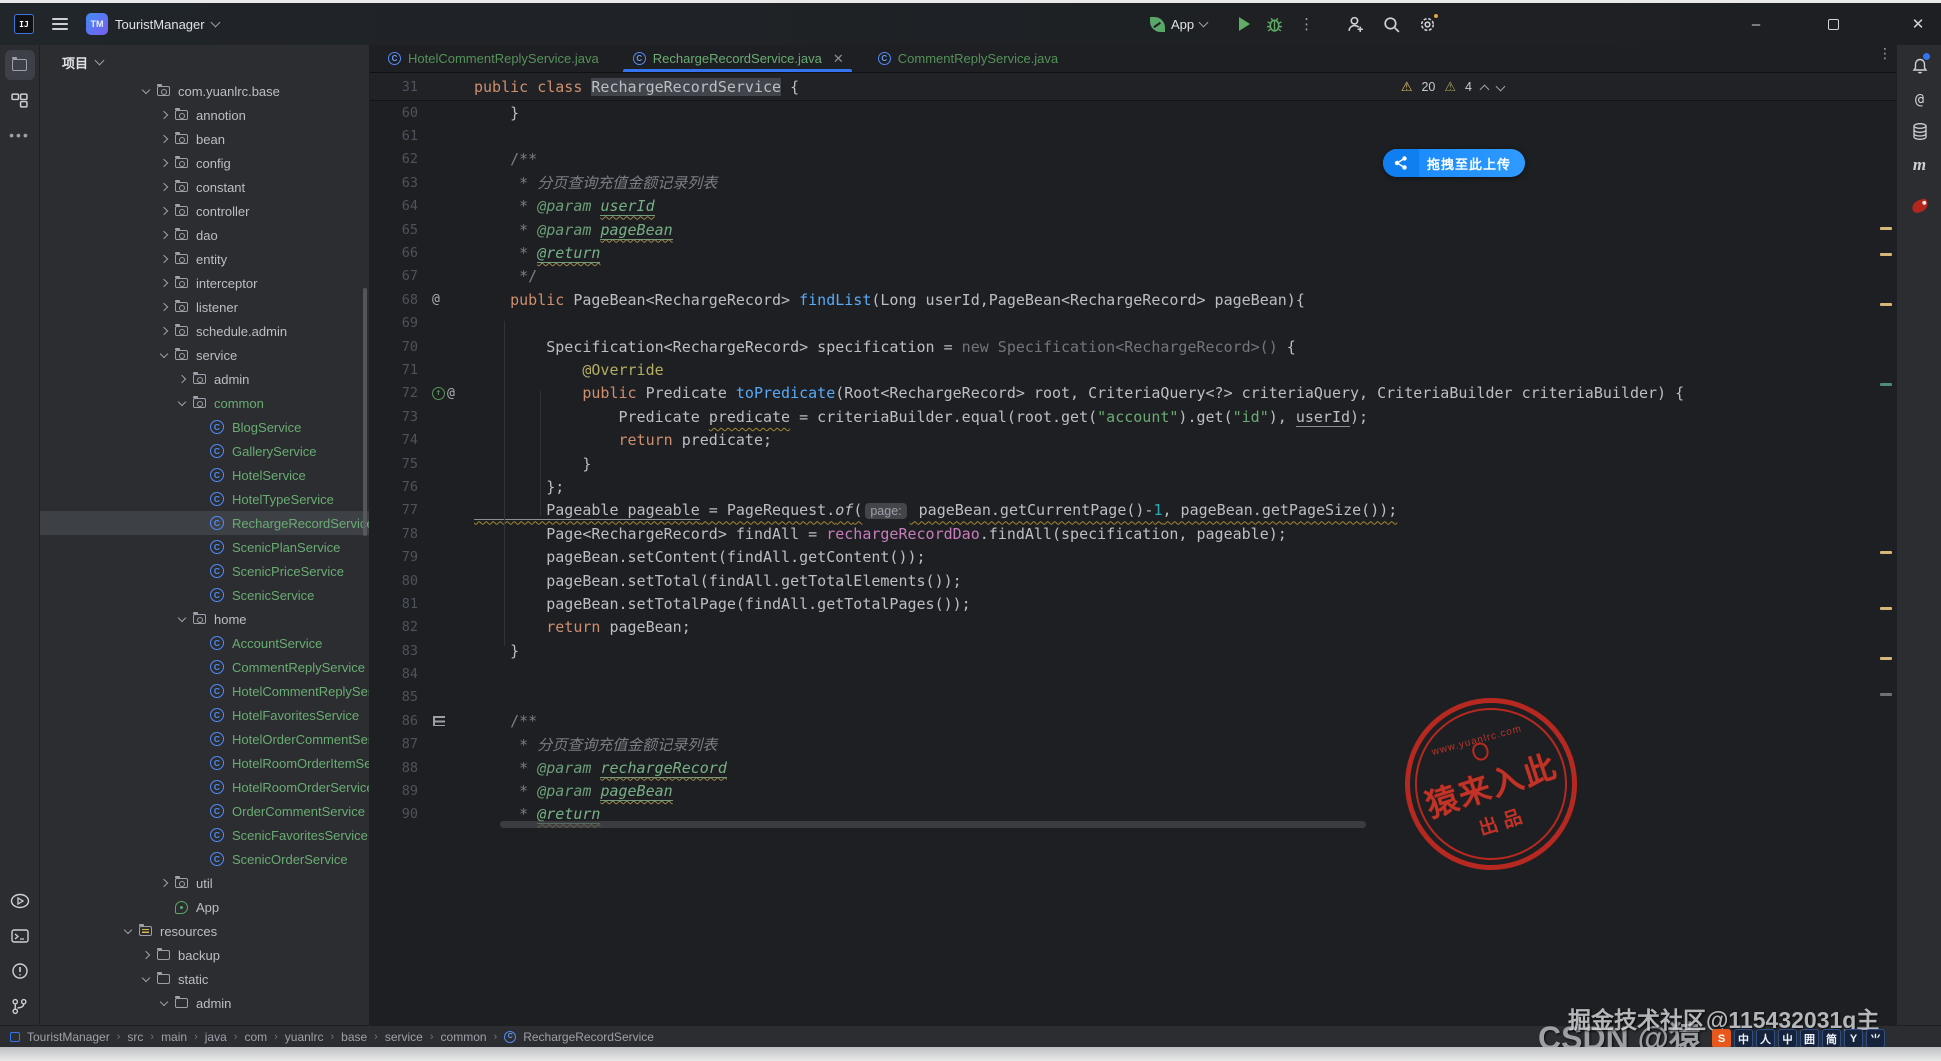  What do you see at coordinates (204, 283) in the screenshot?
I see `tree-item-interceptor: interceptor` at bounding box center [204, 283].